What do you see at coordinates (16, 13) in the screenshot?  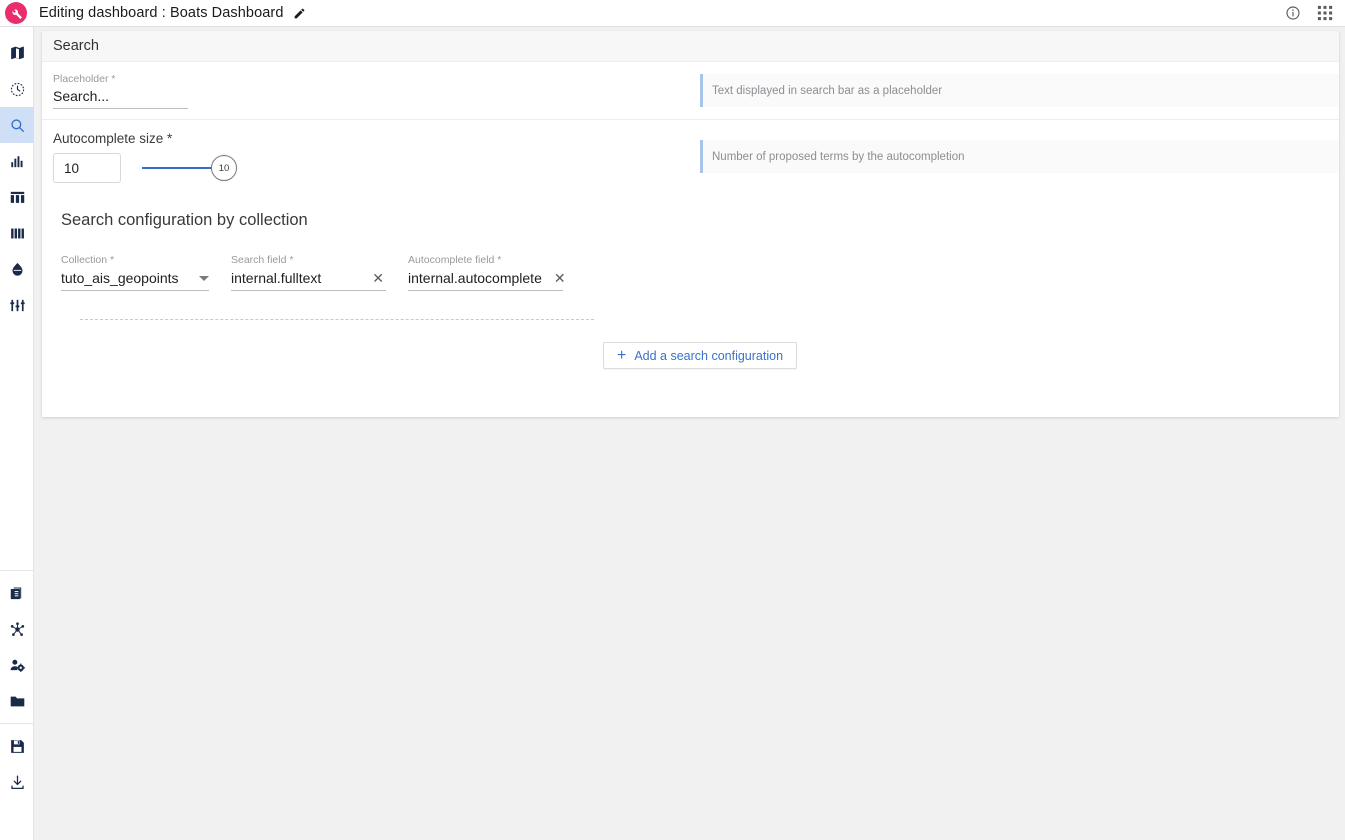 I see `wrench-icon` at bounding box center [16, 13].